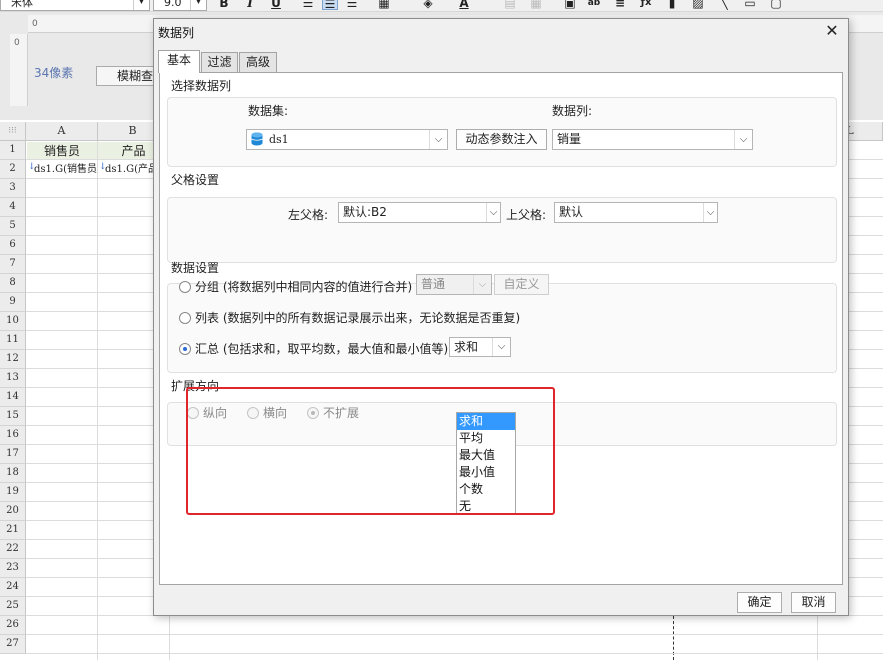  Describe the element at coordinates (250, 5) in the screenshot. I see `italic-button: I` at that location.